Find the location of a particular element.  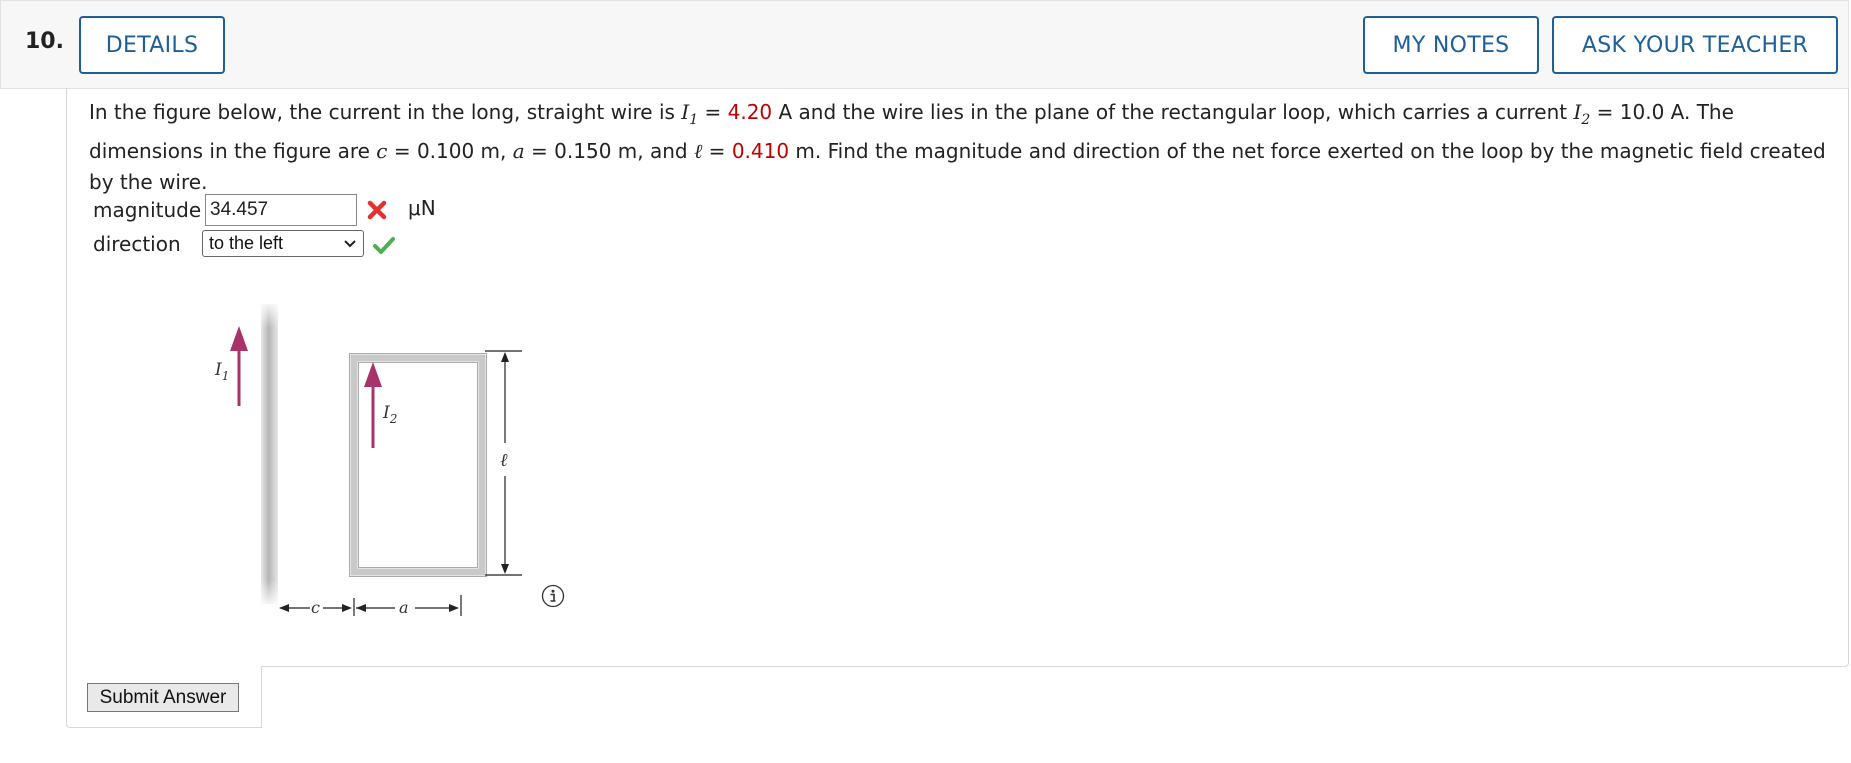

magnitude-input is located at coordinates (281, 210).